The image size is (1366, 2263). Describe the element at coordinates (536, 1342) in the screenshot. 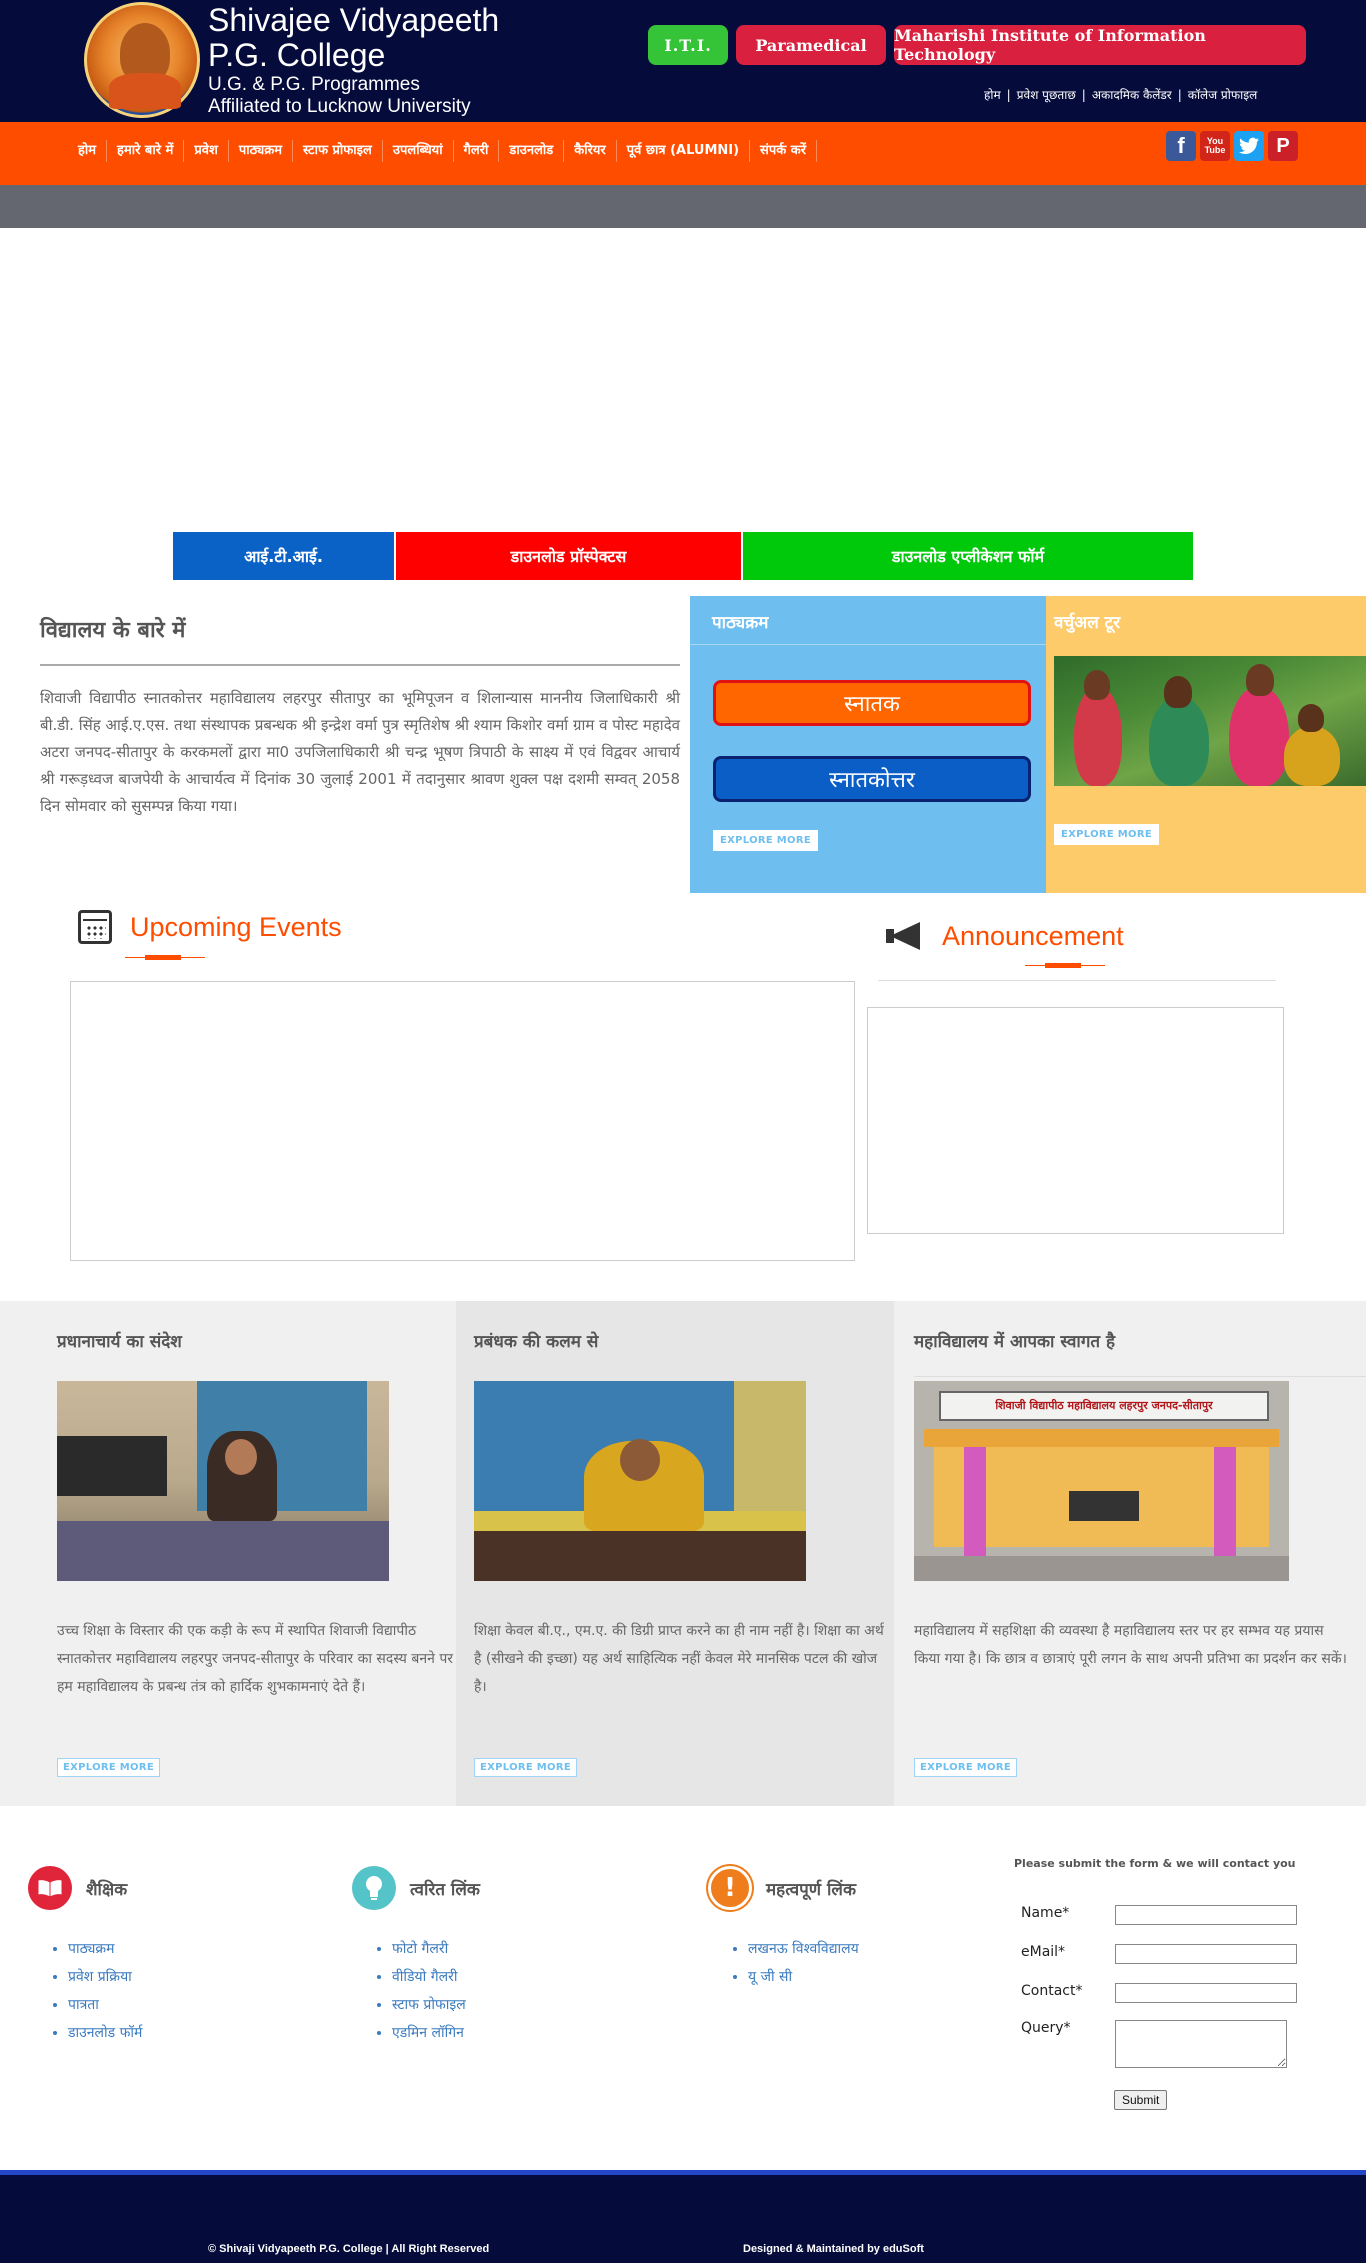

I see `manager-message-title: प्रबंधक की कलम से` at that location.